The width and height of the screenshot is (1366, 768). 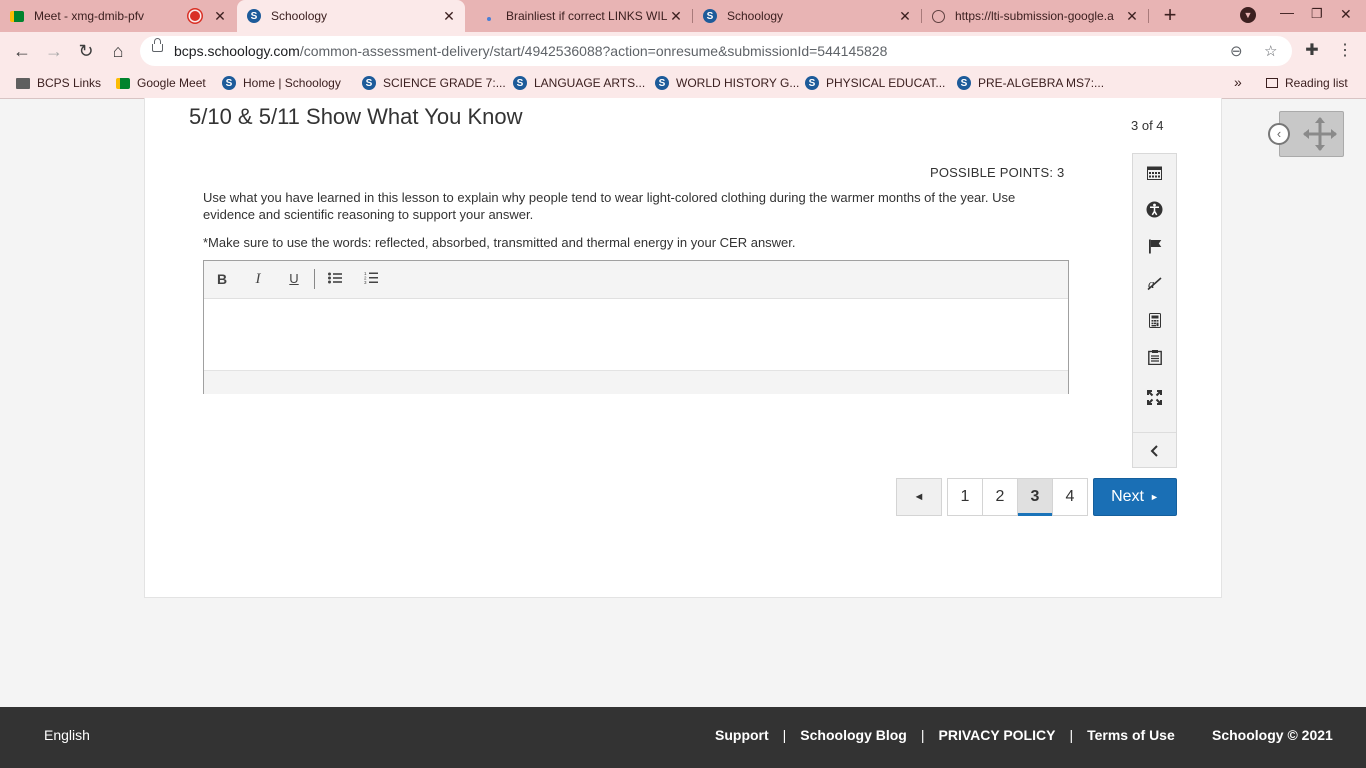 I want to click on url-host: bcps.schoology.com, so click(x=237, y=51).